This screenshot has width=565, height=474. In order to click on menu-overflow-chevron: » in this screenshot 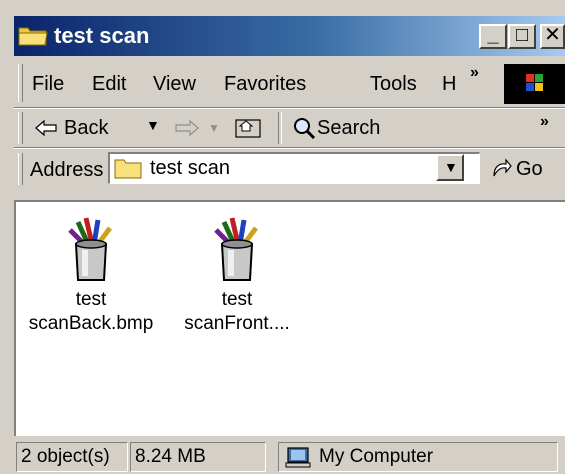, I will do `click(474, 73)`.